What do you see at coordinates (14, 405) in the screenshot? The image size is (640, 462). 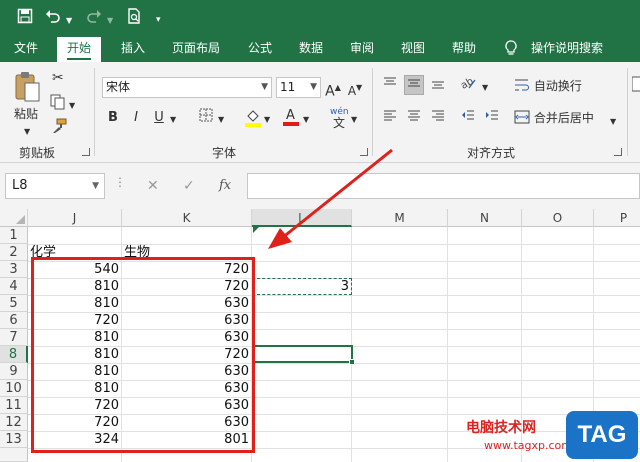 I see `row-header: 11` at bounding box center [14, 405].